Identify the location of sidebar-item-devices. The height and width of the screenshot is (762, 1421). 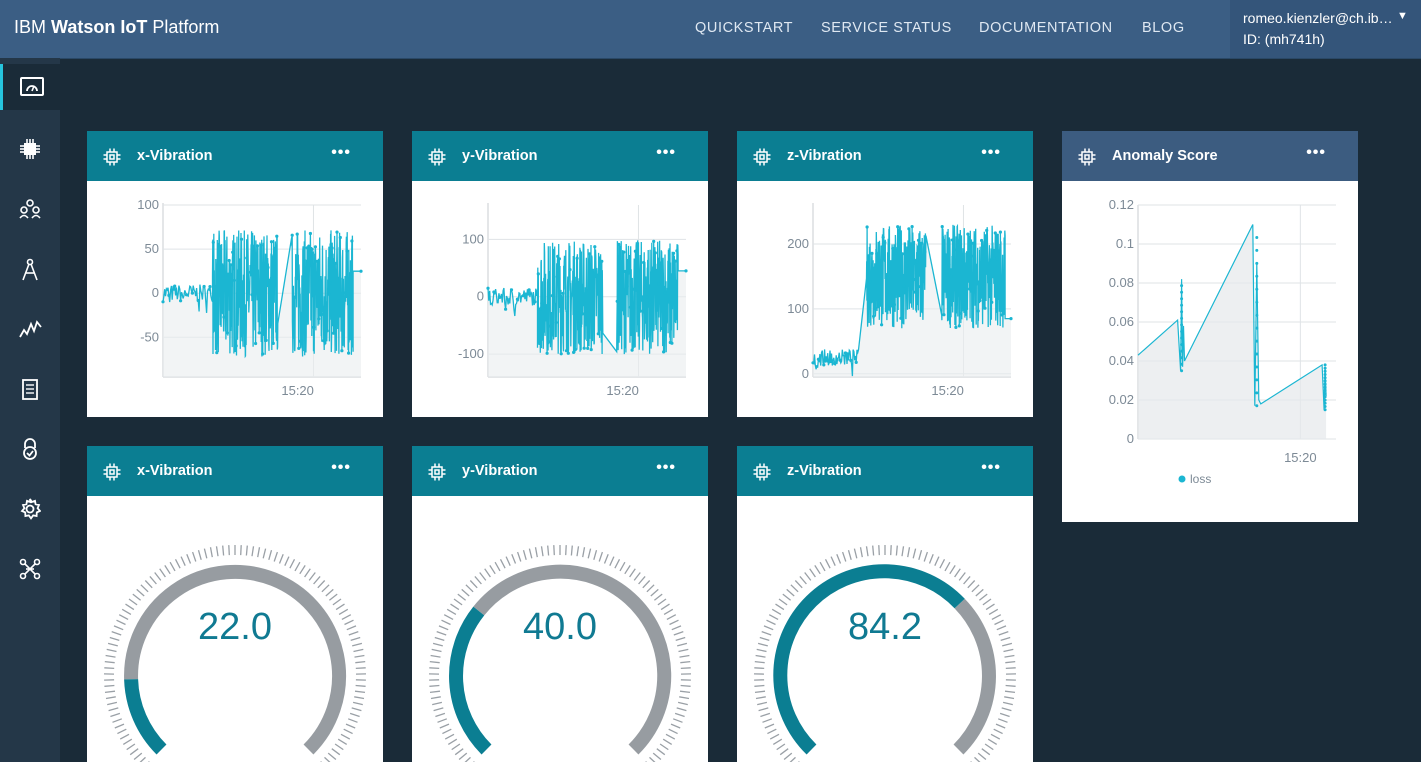
(30, 149).